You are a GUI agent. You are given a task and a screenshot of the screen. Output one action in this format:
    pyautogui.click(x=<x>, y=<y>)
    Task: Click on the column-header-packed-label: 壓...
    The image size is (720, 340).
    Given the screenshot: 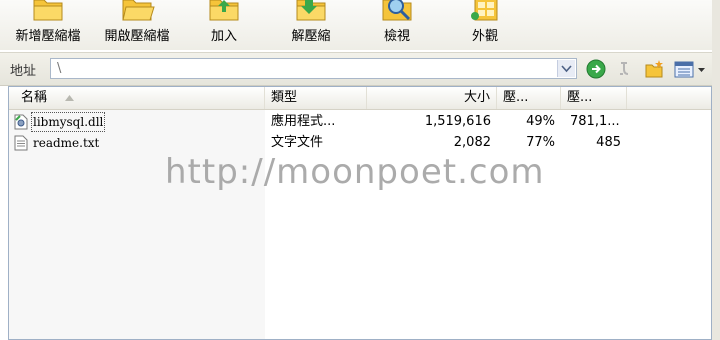 What is the action you would take?
    pyautogui.click(x=580, y=97)
    